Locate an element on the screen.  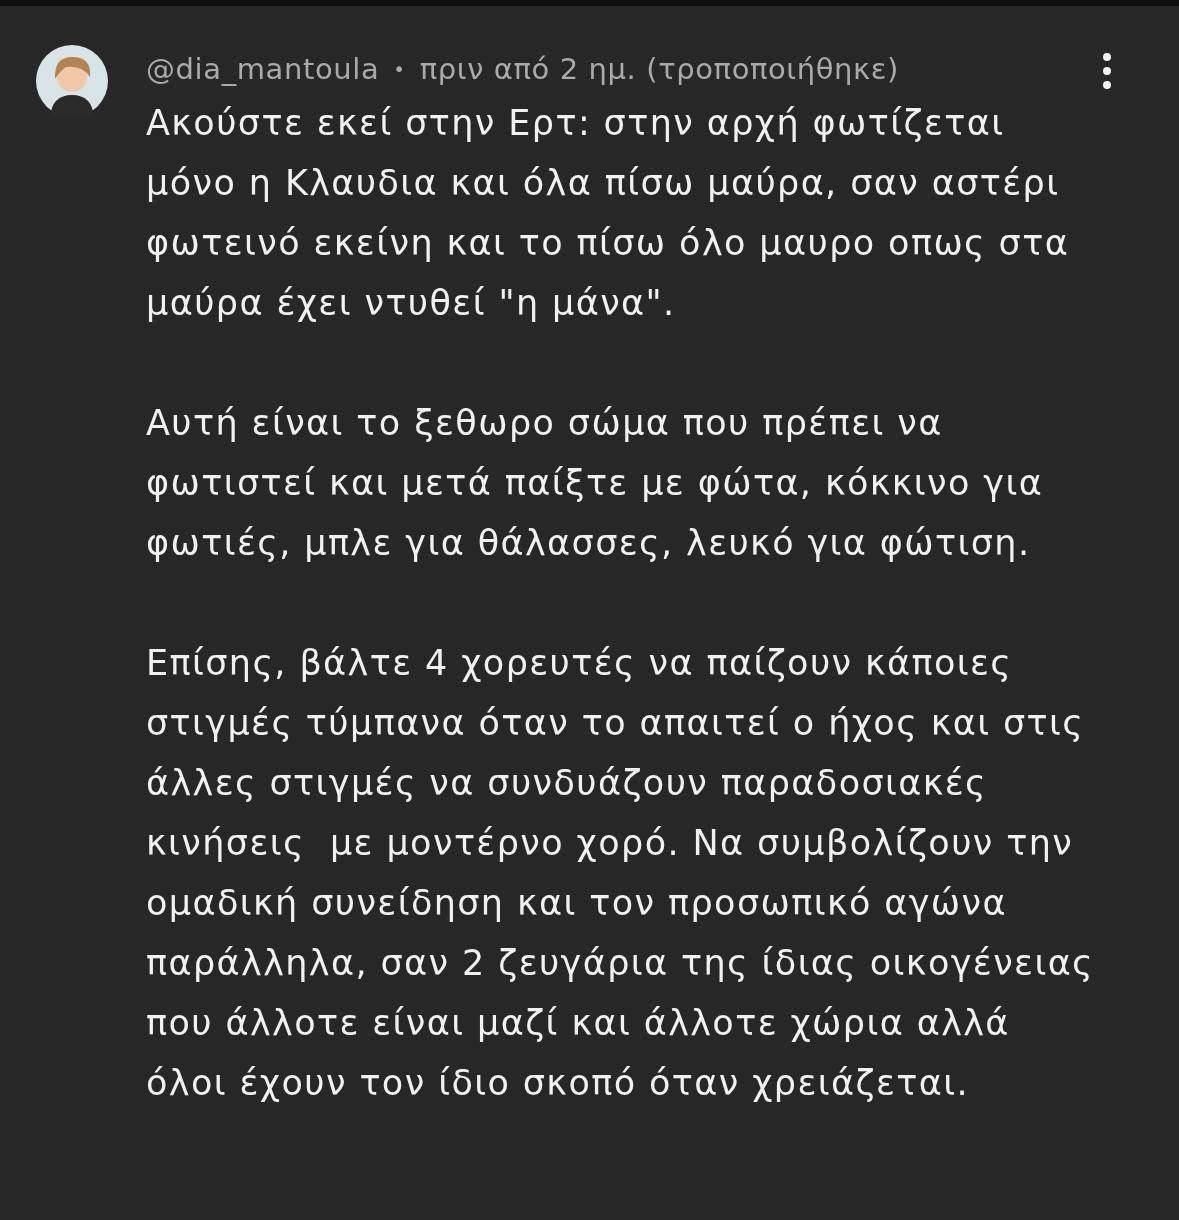
comment-paragraph: Ακούστε εκεί στην Ερτ: στην αρχή φωτίζεται μόνο η Κλαυδια και όλα πίσω μαύρα, σαν αστέρι φωτεινό εκείνη και το πίσω όλο μαυρο οπως στα μαύρα έχει ντυθεί "η μάνα". is located at coordinates (608, 213).